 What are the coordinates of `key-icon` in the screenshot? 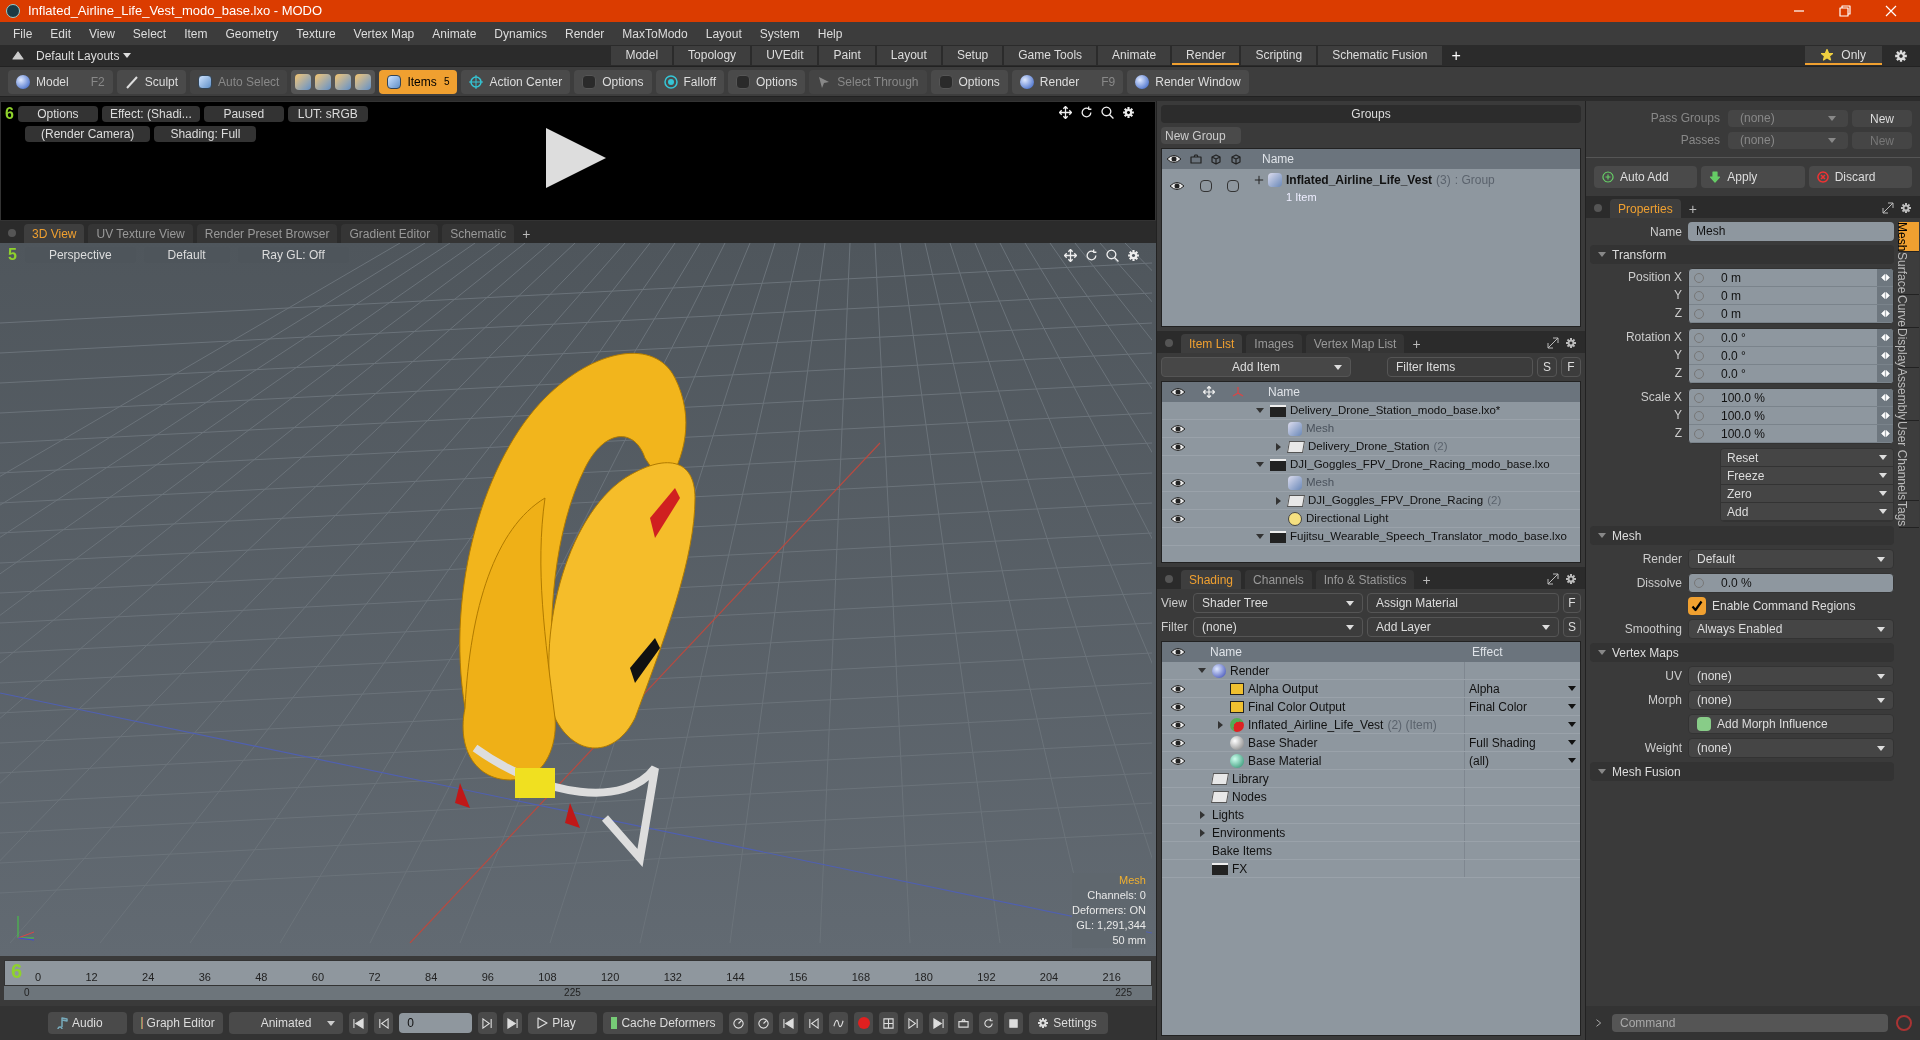 It's located at (889, 1023).